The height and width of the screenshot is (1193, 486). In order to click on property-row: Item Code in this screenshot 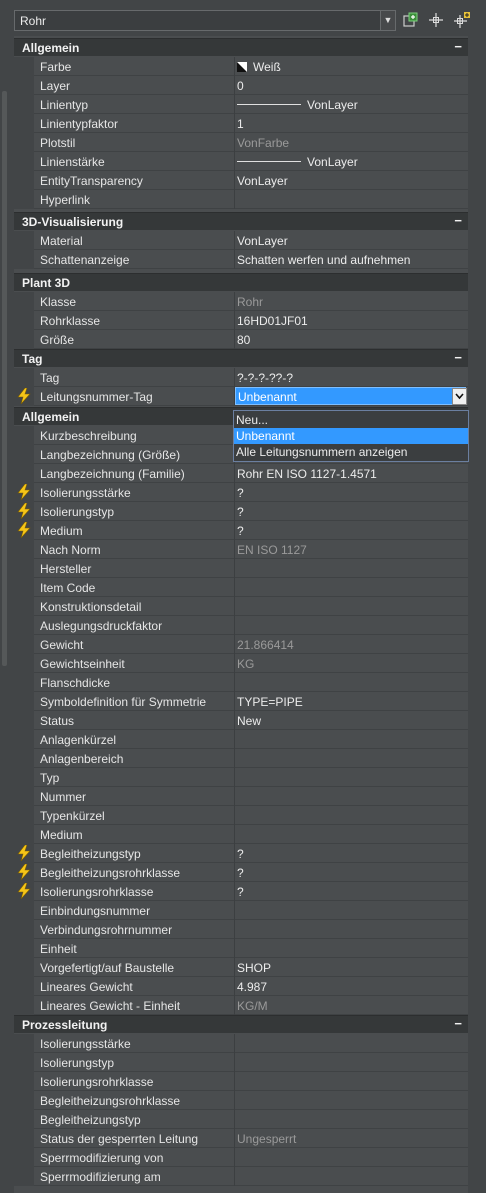, I will do `click(241, 587)`.